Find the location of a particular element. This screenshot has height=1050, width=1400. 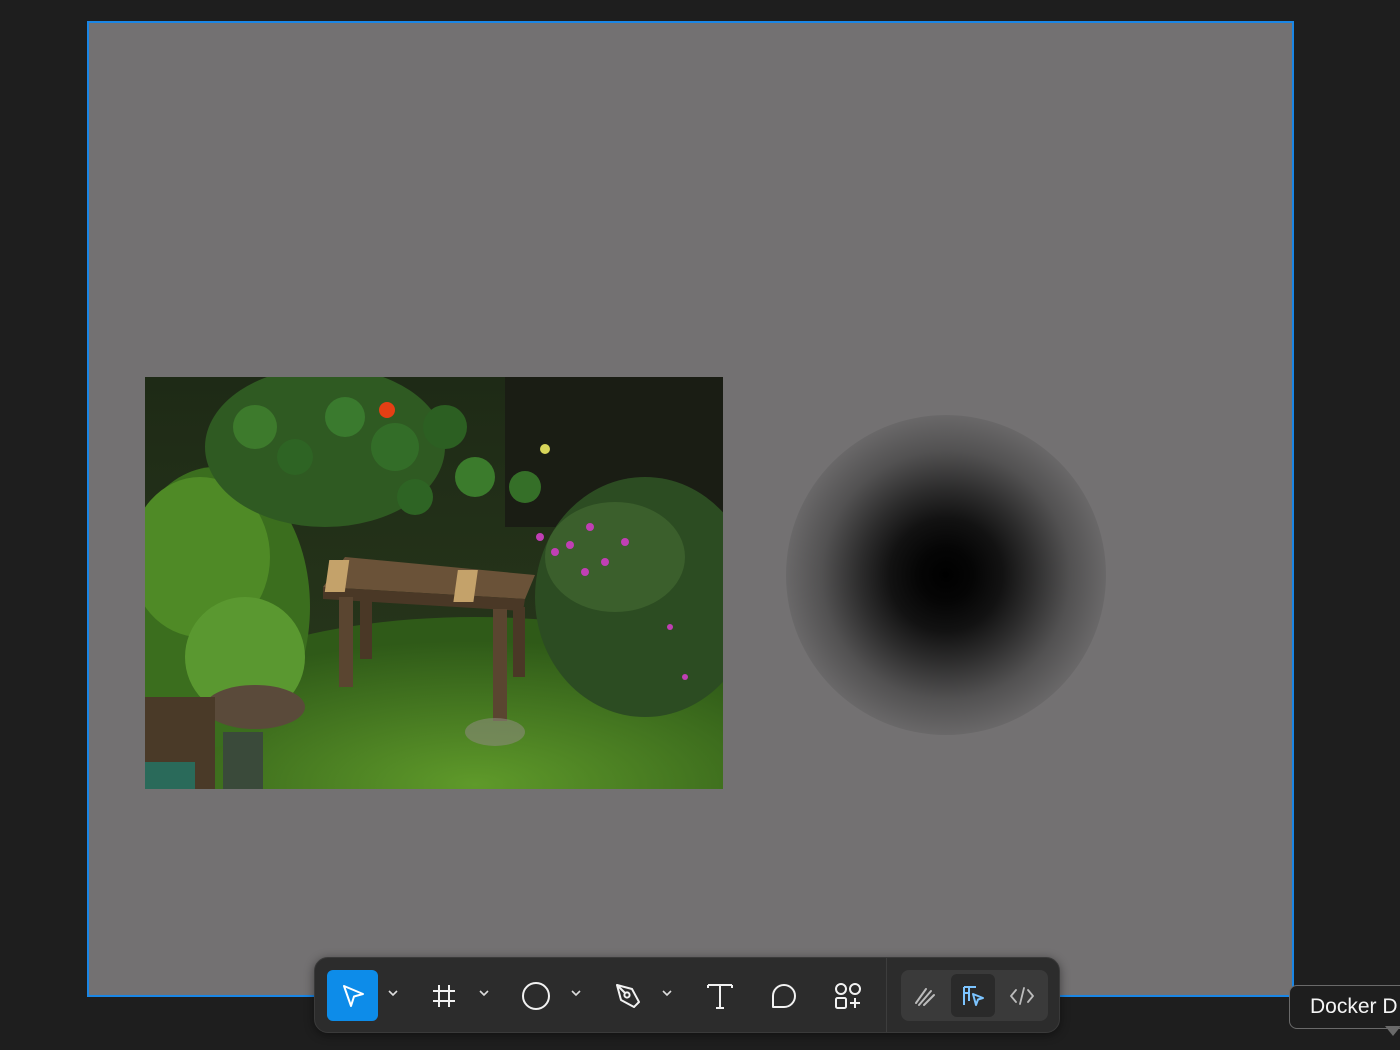

comment-bubble-icon is located at coordinates (784, 995).